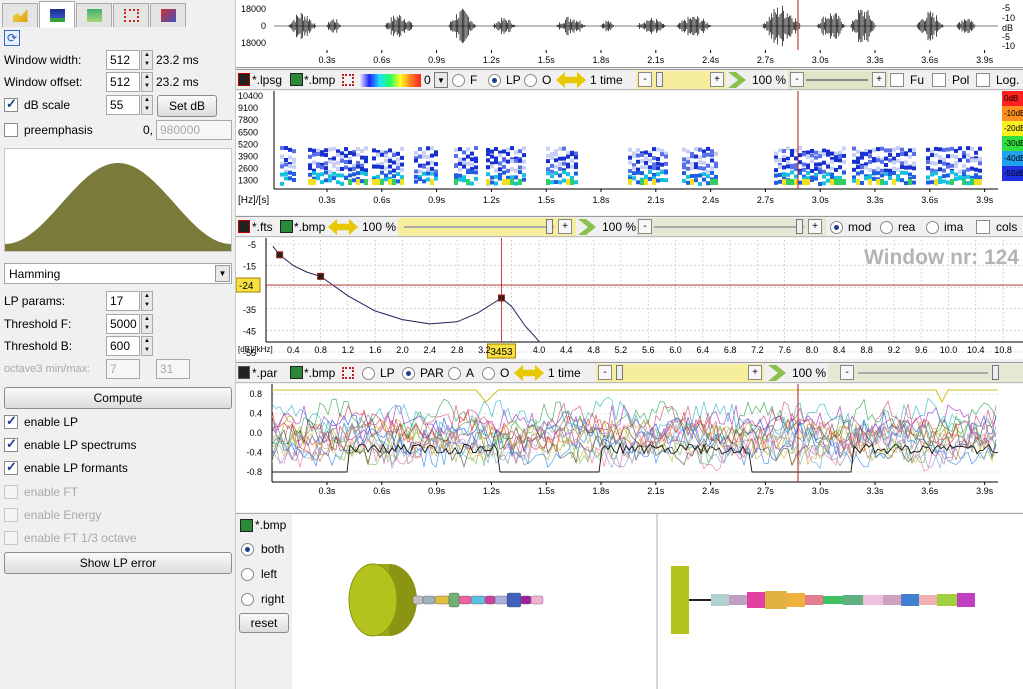 This screenshot has width=1023, height=689. Describe the element at coordinates (680, 373) in the screenshot. I see `par-time-slider: - +` at that location.